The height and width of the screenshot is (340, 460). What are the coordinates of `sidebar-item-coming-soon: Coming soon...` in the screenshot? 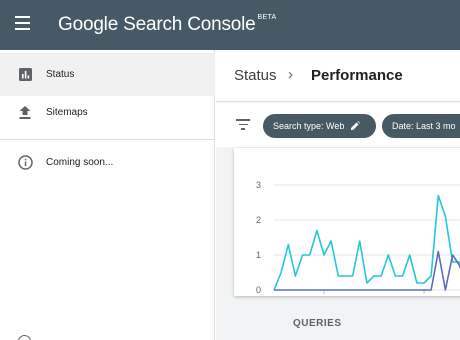 It's located at (107, 162).